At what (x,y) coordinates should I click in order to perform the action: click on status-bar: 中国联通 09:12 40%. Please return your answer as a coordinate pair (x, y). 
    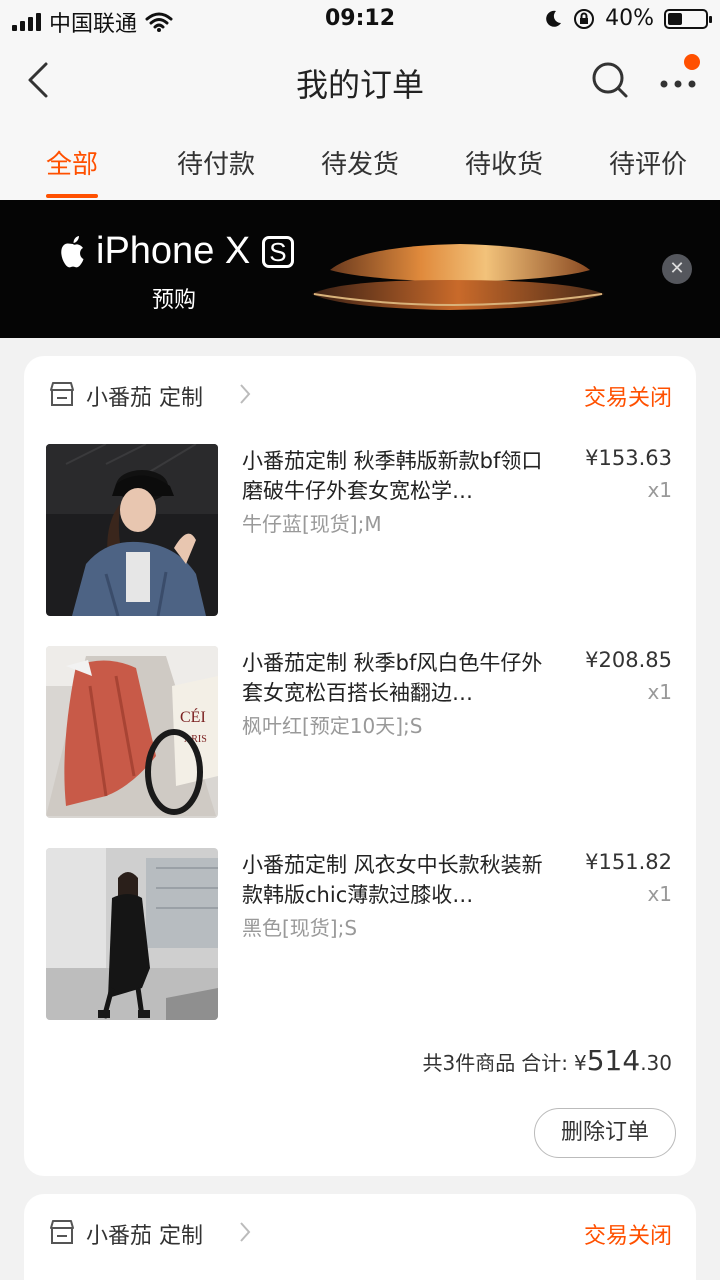
    Looking at the image, I should click on (360, 20).